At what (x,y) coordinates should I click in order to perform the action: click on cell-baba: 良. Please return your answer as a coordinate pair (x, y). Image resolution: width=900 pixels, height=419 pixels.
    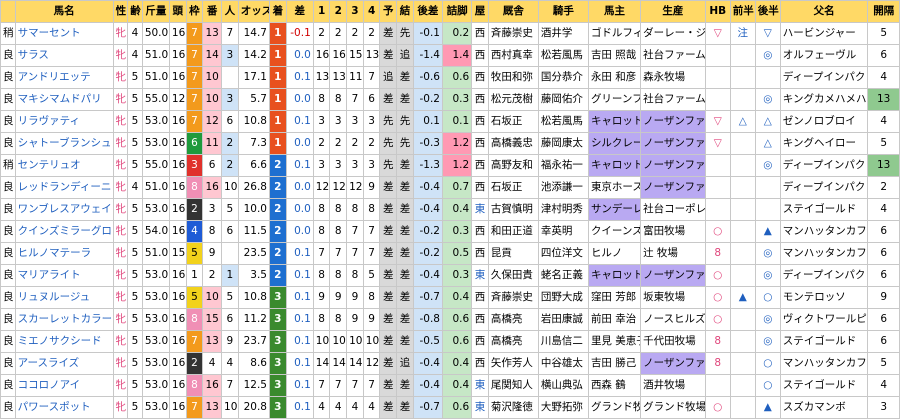
    Looking at the image, I should click on (8, 99).